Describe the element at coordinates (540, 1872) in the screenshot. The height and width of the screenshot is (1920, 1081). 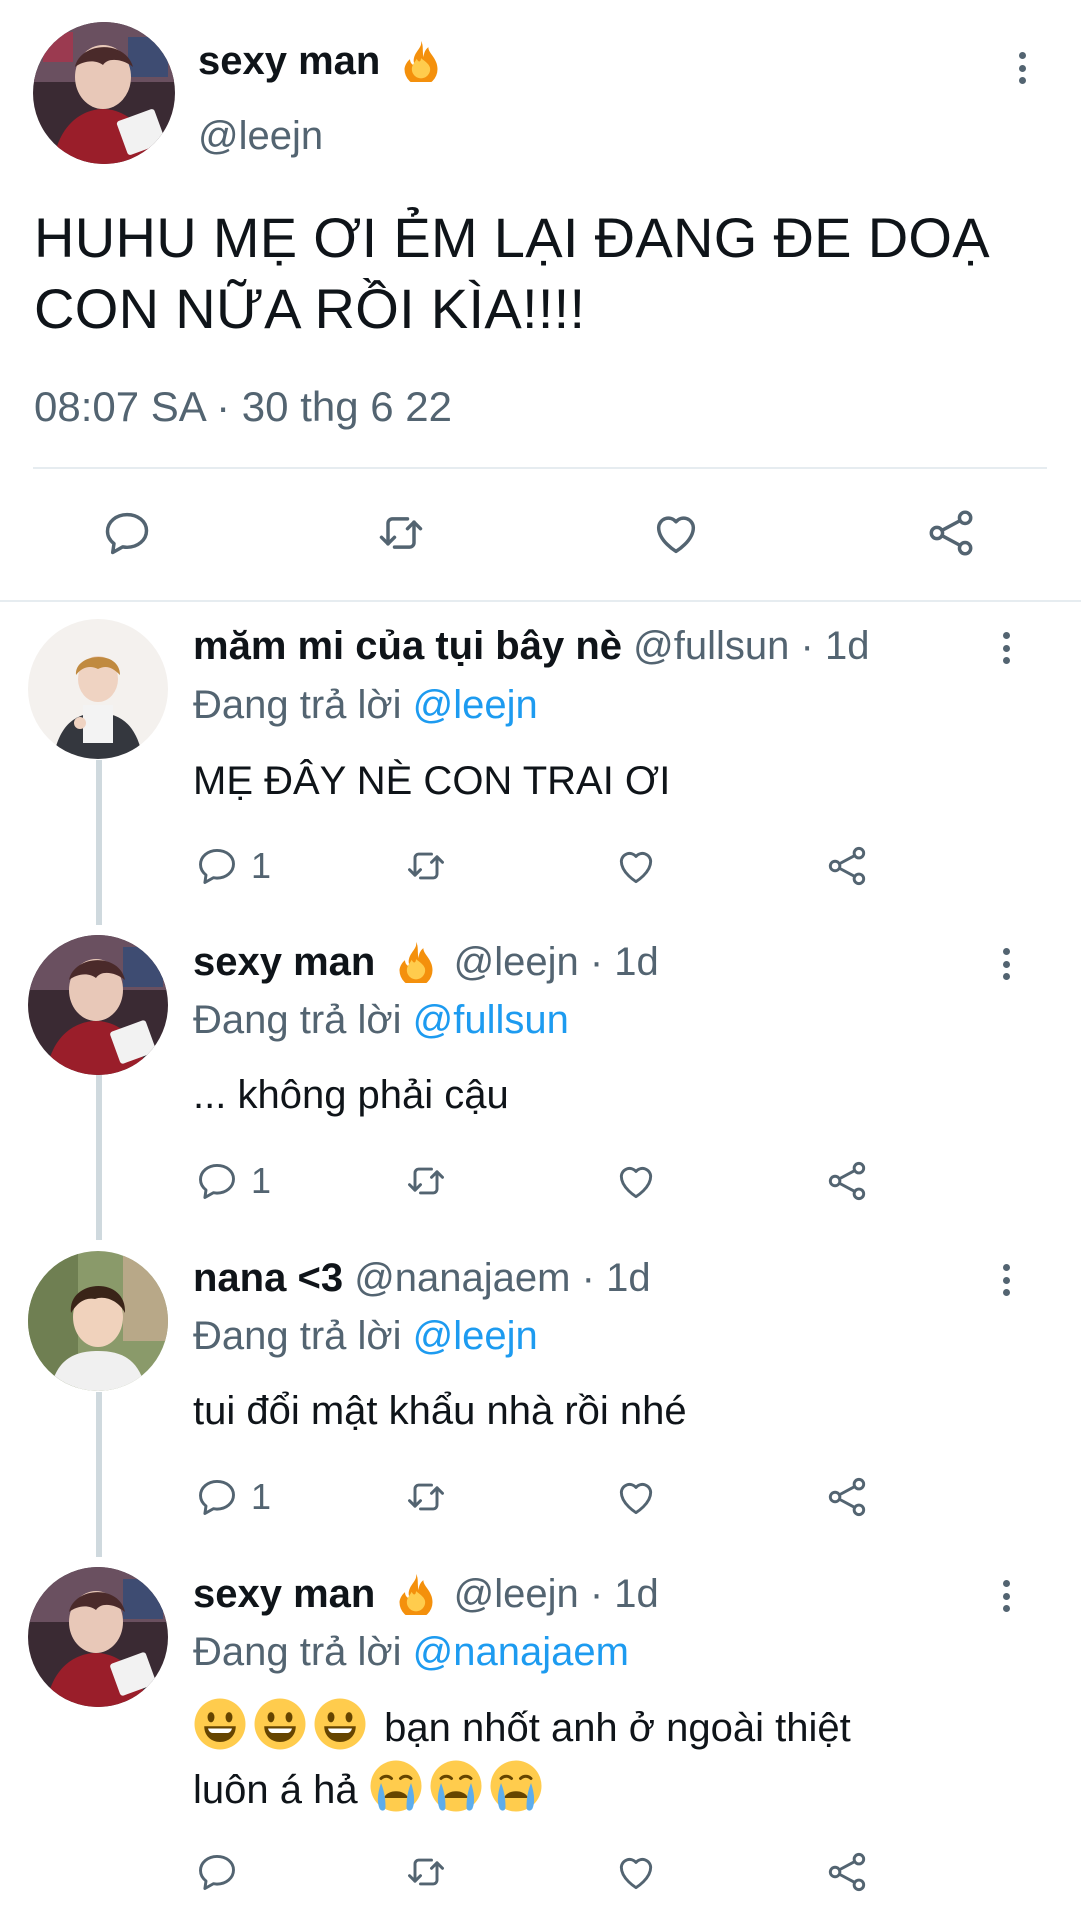
I see `reply-actions` at that location.